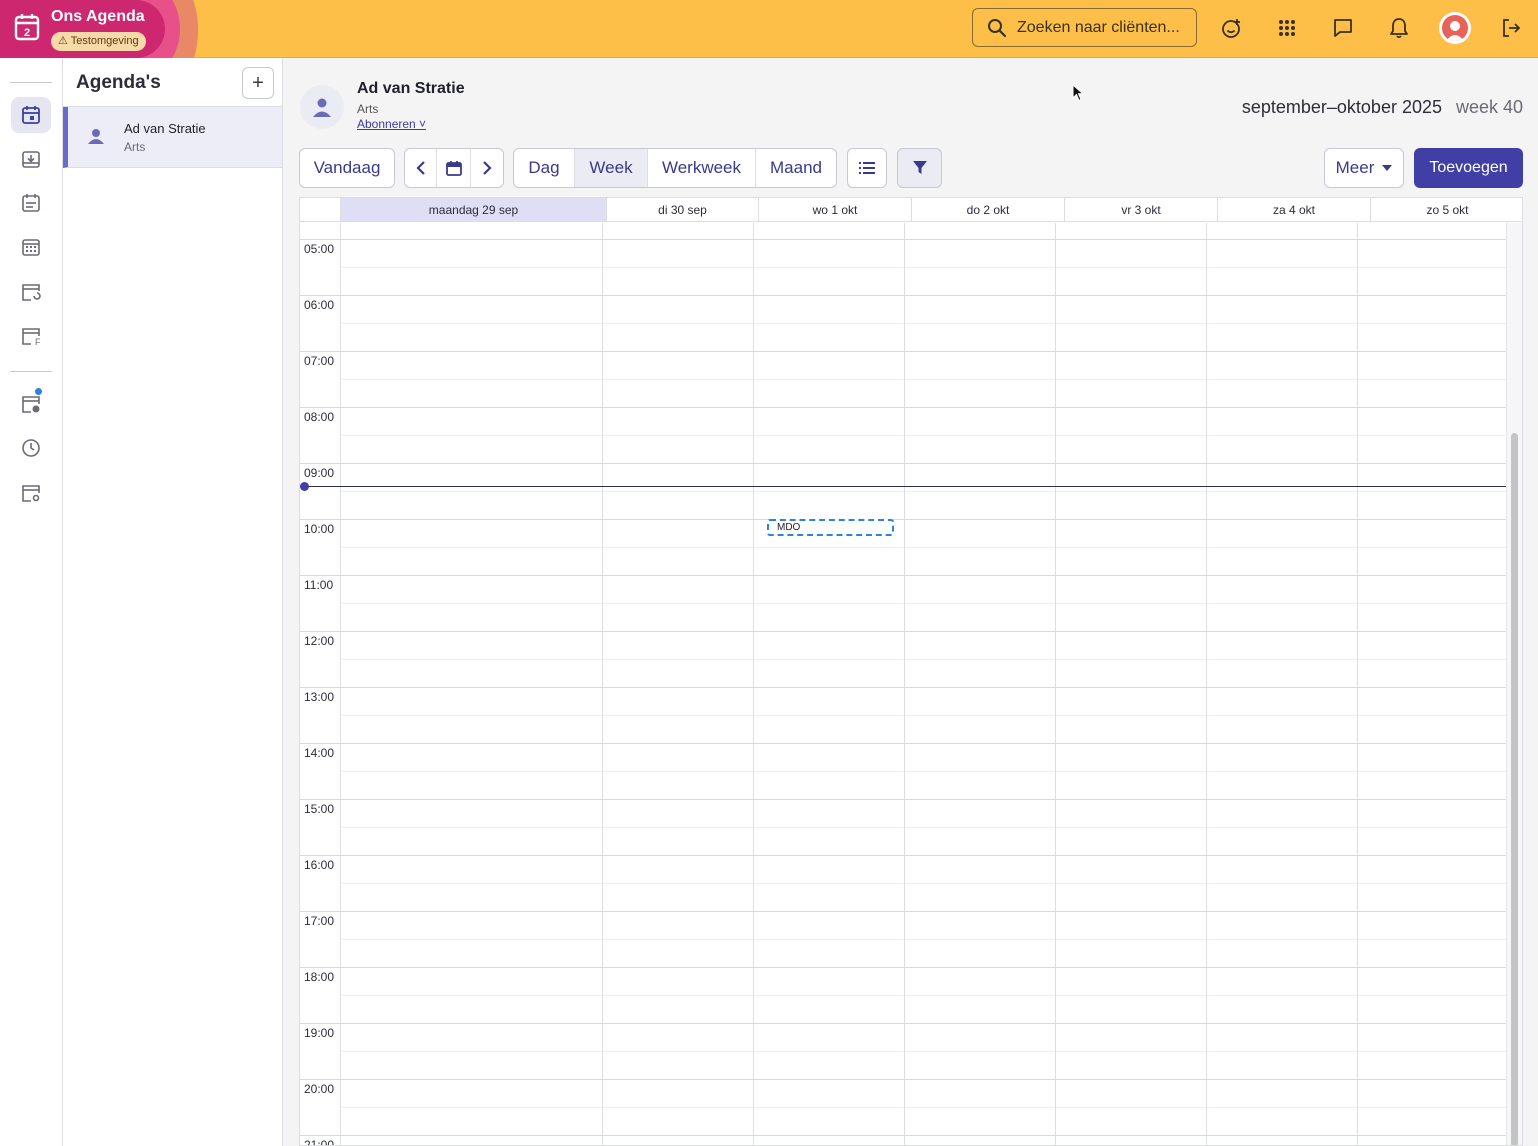 The width and height of the screenshot is (1538, 1146). I want to click on day-header-2: wo 1 okt, so click(834, 209).